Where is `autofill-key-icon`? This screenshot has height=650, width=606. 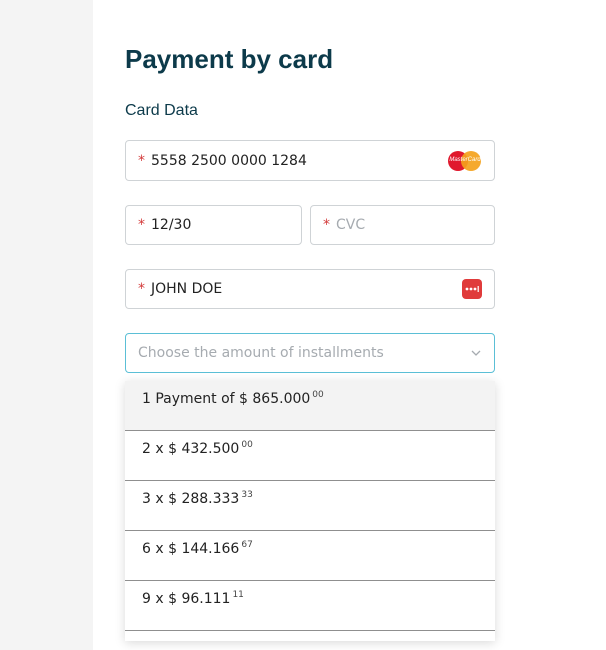
autofill-key-icon is located at coordinates (472, 289).